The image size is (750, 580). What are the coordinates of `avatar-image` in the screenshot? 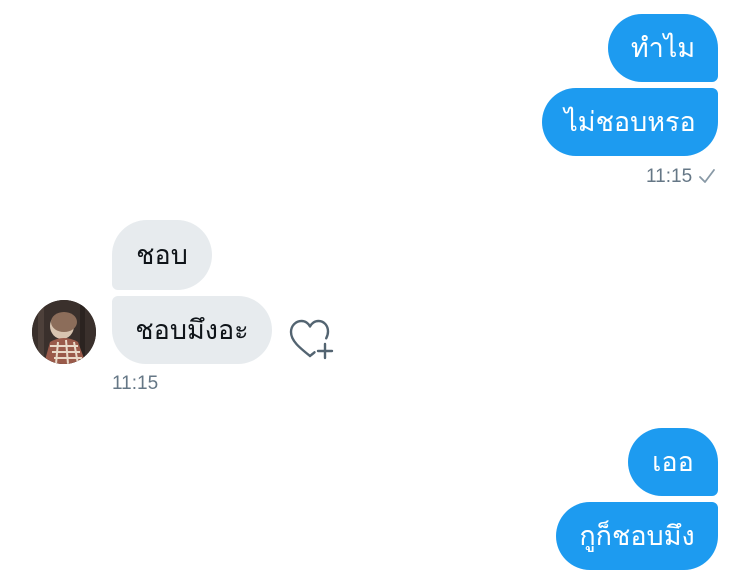 It's located at (64, 332).